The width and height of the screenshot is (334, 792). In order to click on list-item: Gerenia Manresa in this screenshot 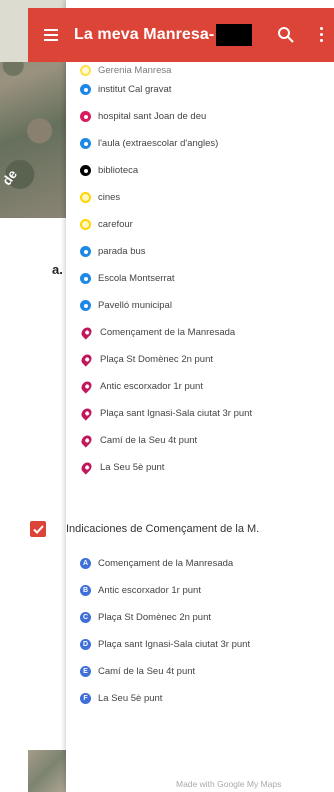, I will do `click(207, 69)`.